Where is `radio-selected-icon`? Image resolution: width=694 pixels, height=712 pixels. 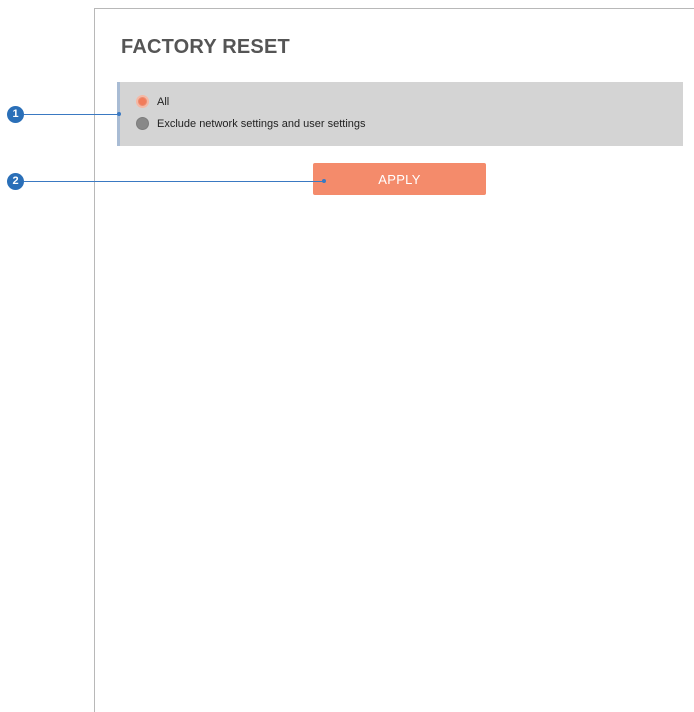 radio-selected-icon is located at coordinates (142, 101).